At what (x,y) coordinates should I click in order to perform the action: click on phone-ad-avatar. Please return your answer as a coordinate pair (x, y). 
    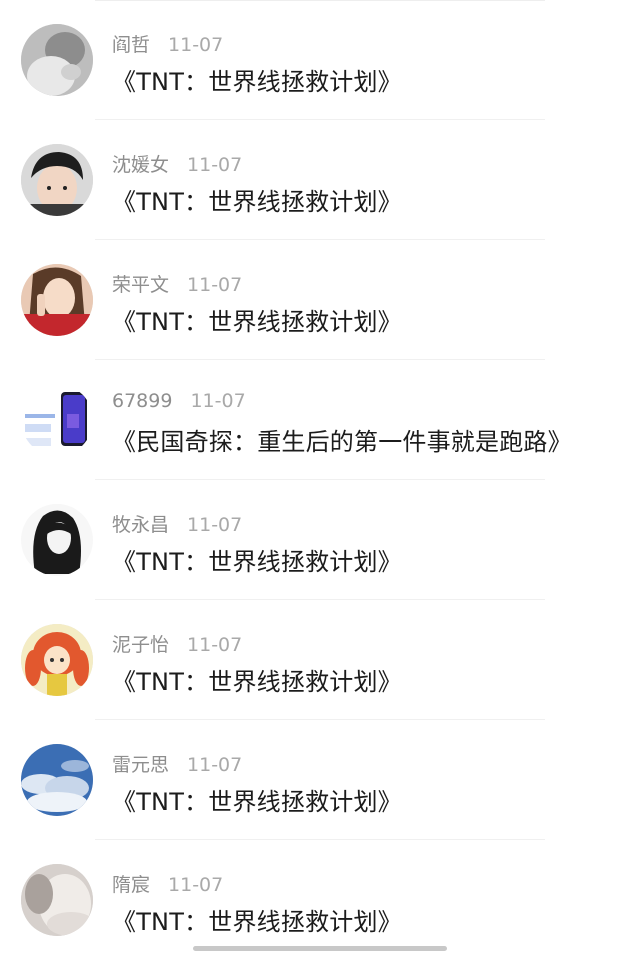
    Looking at the image, I should click on (57, 420).